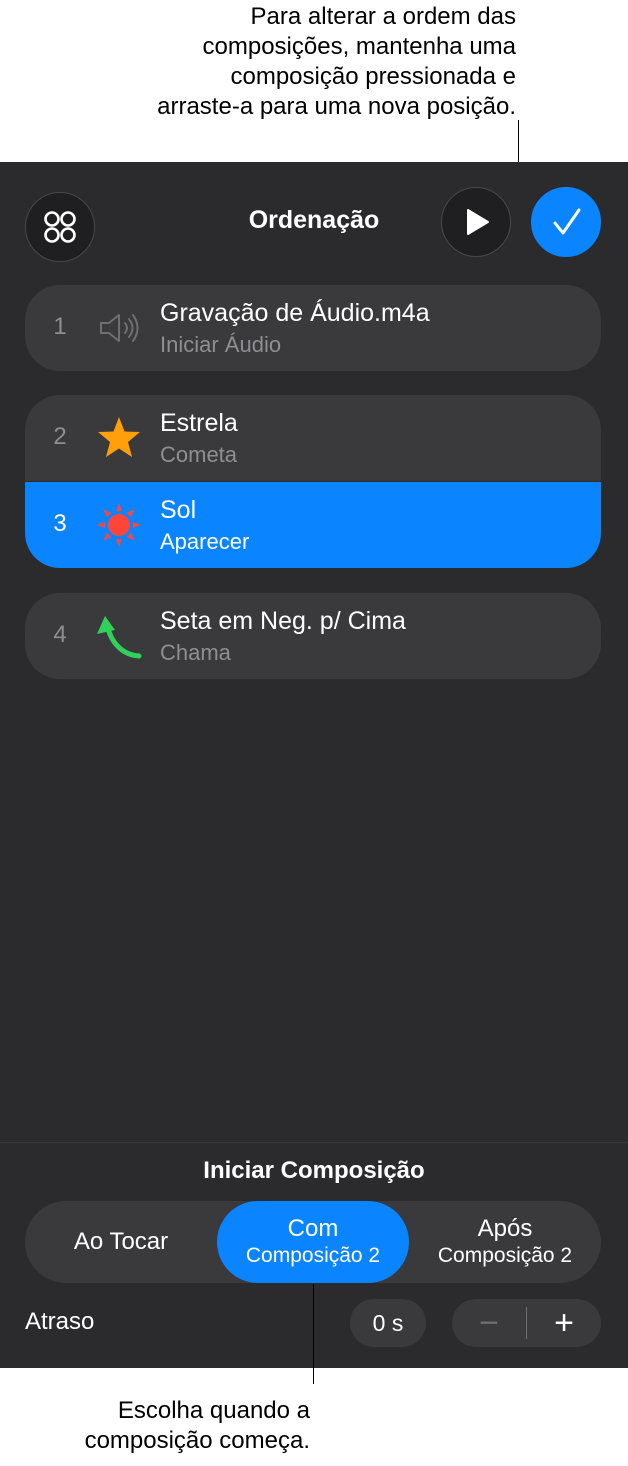  Describe the element at coordinates (314, 1170) in the screenshot. I see `start-build-title: Iniciar Composição` at that location.